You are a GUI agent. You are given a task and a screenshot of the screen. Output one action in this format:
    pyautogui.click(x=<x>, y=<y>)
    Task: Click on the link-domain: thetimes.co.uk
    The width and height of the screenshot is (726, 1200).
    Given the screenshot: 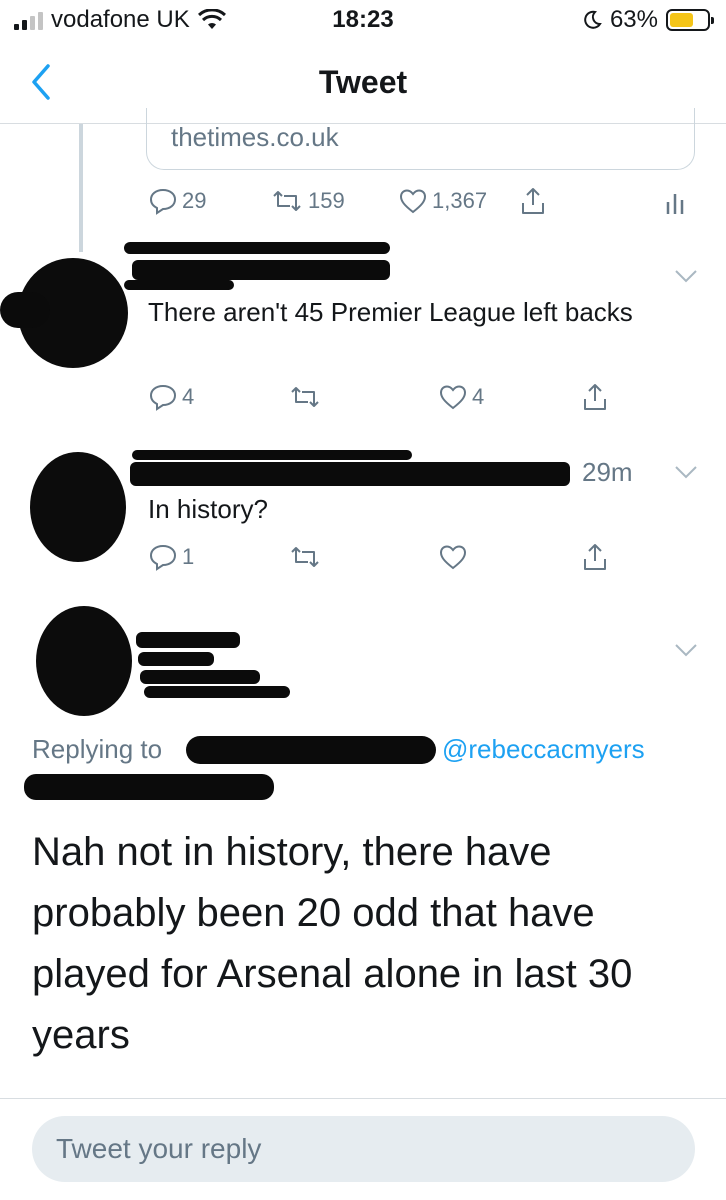 What is the action you would take?
    pyautogui.click(x=255, y=137)
    